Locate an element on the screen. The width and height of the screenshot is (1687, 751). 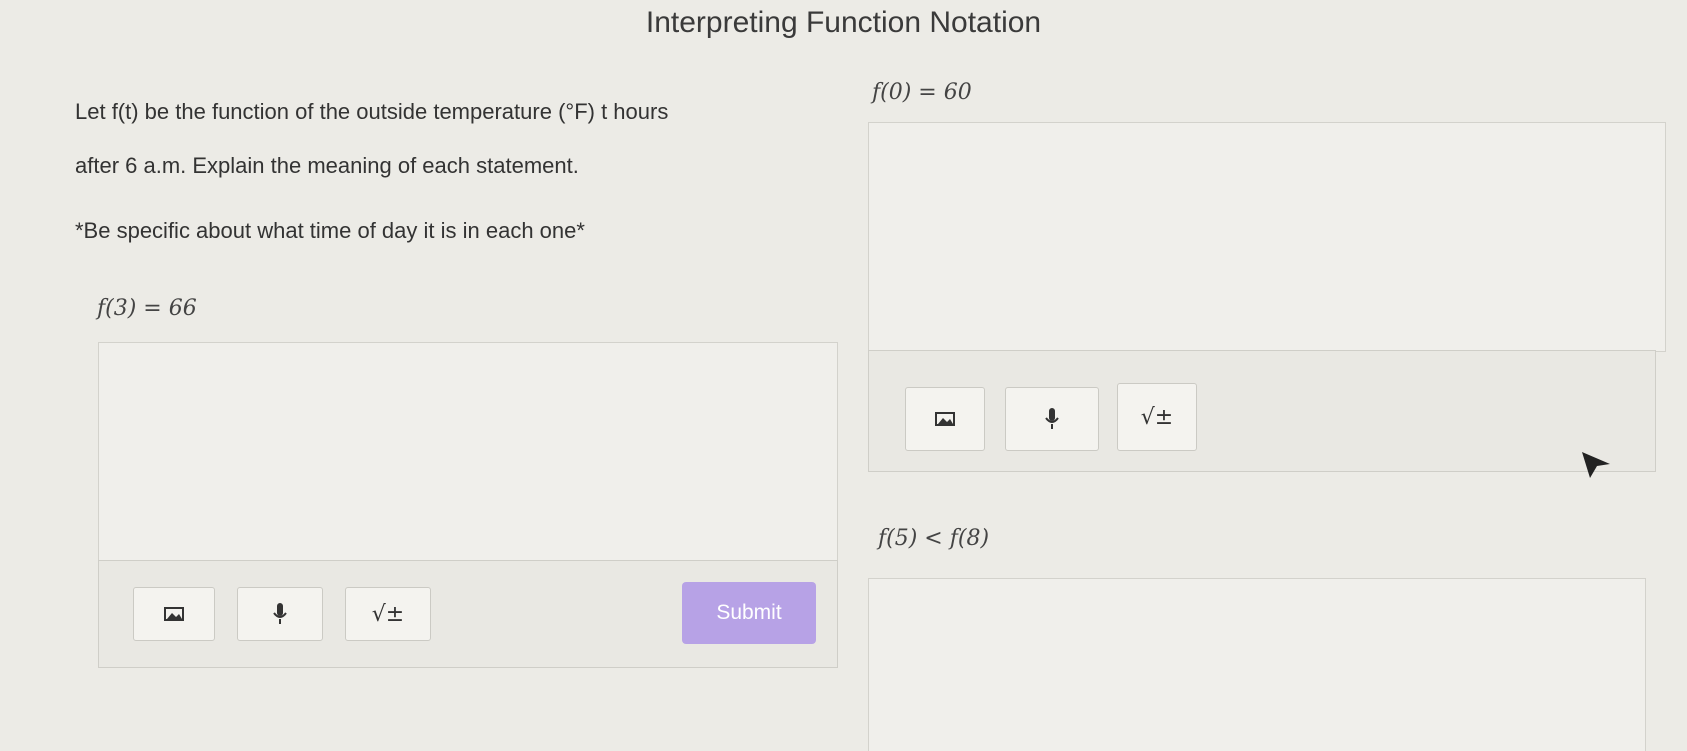
answer-input-f5-f8 is located at coordinates (1257, 664).